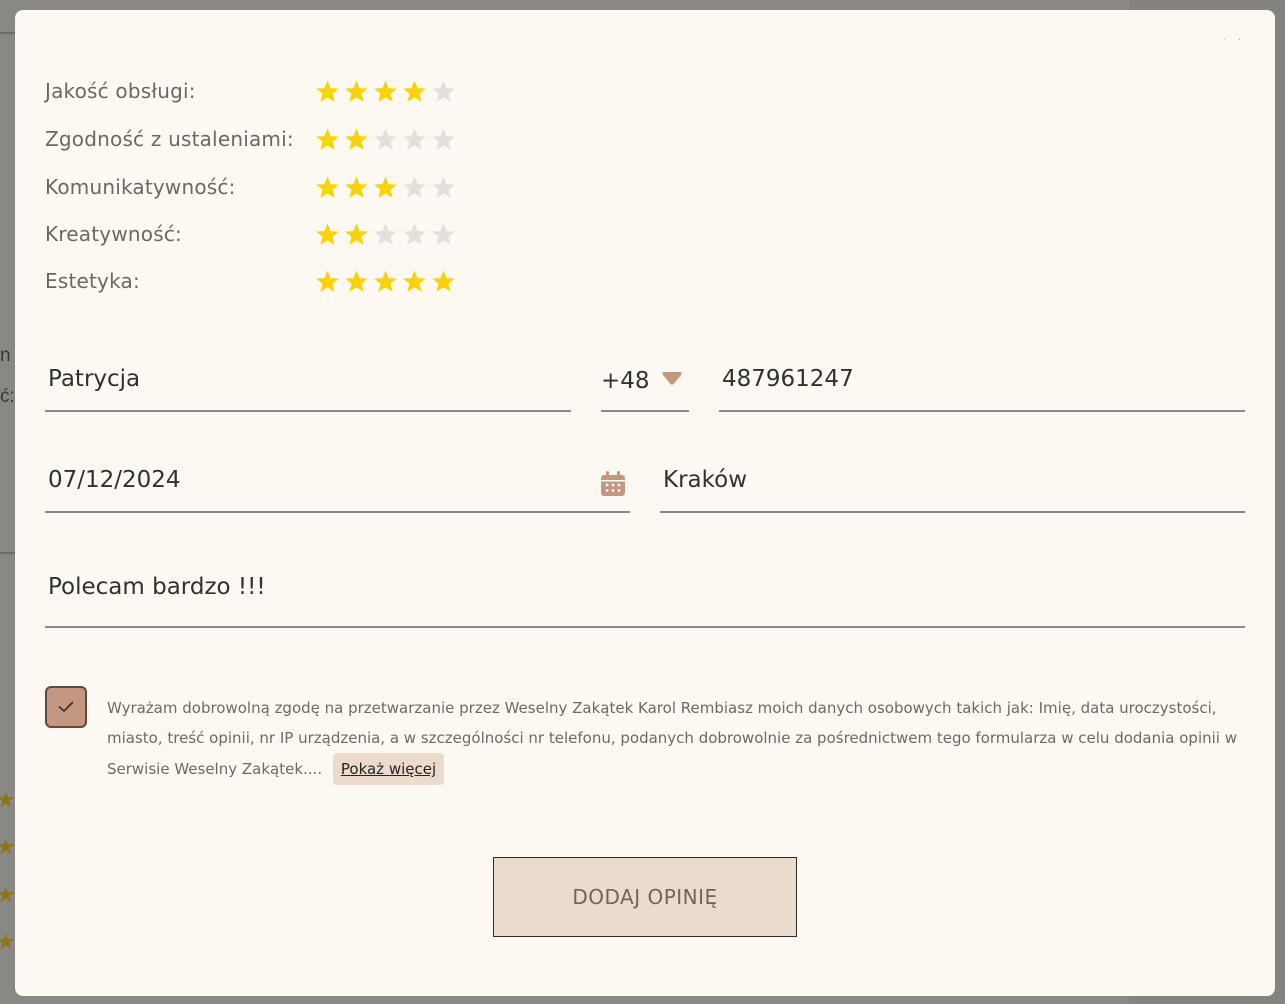  What do you see at coordinates (308, 381) in the screenshot?
I see `name-field: Patrycja` at bounding box center [308, 381].